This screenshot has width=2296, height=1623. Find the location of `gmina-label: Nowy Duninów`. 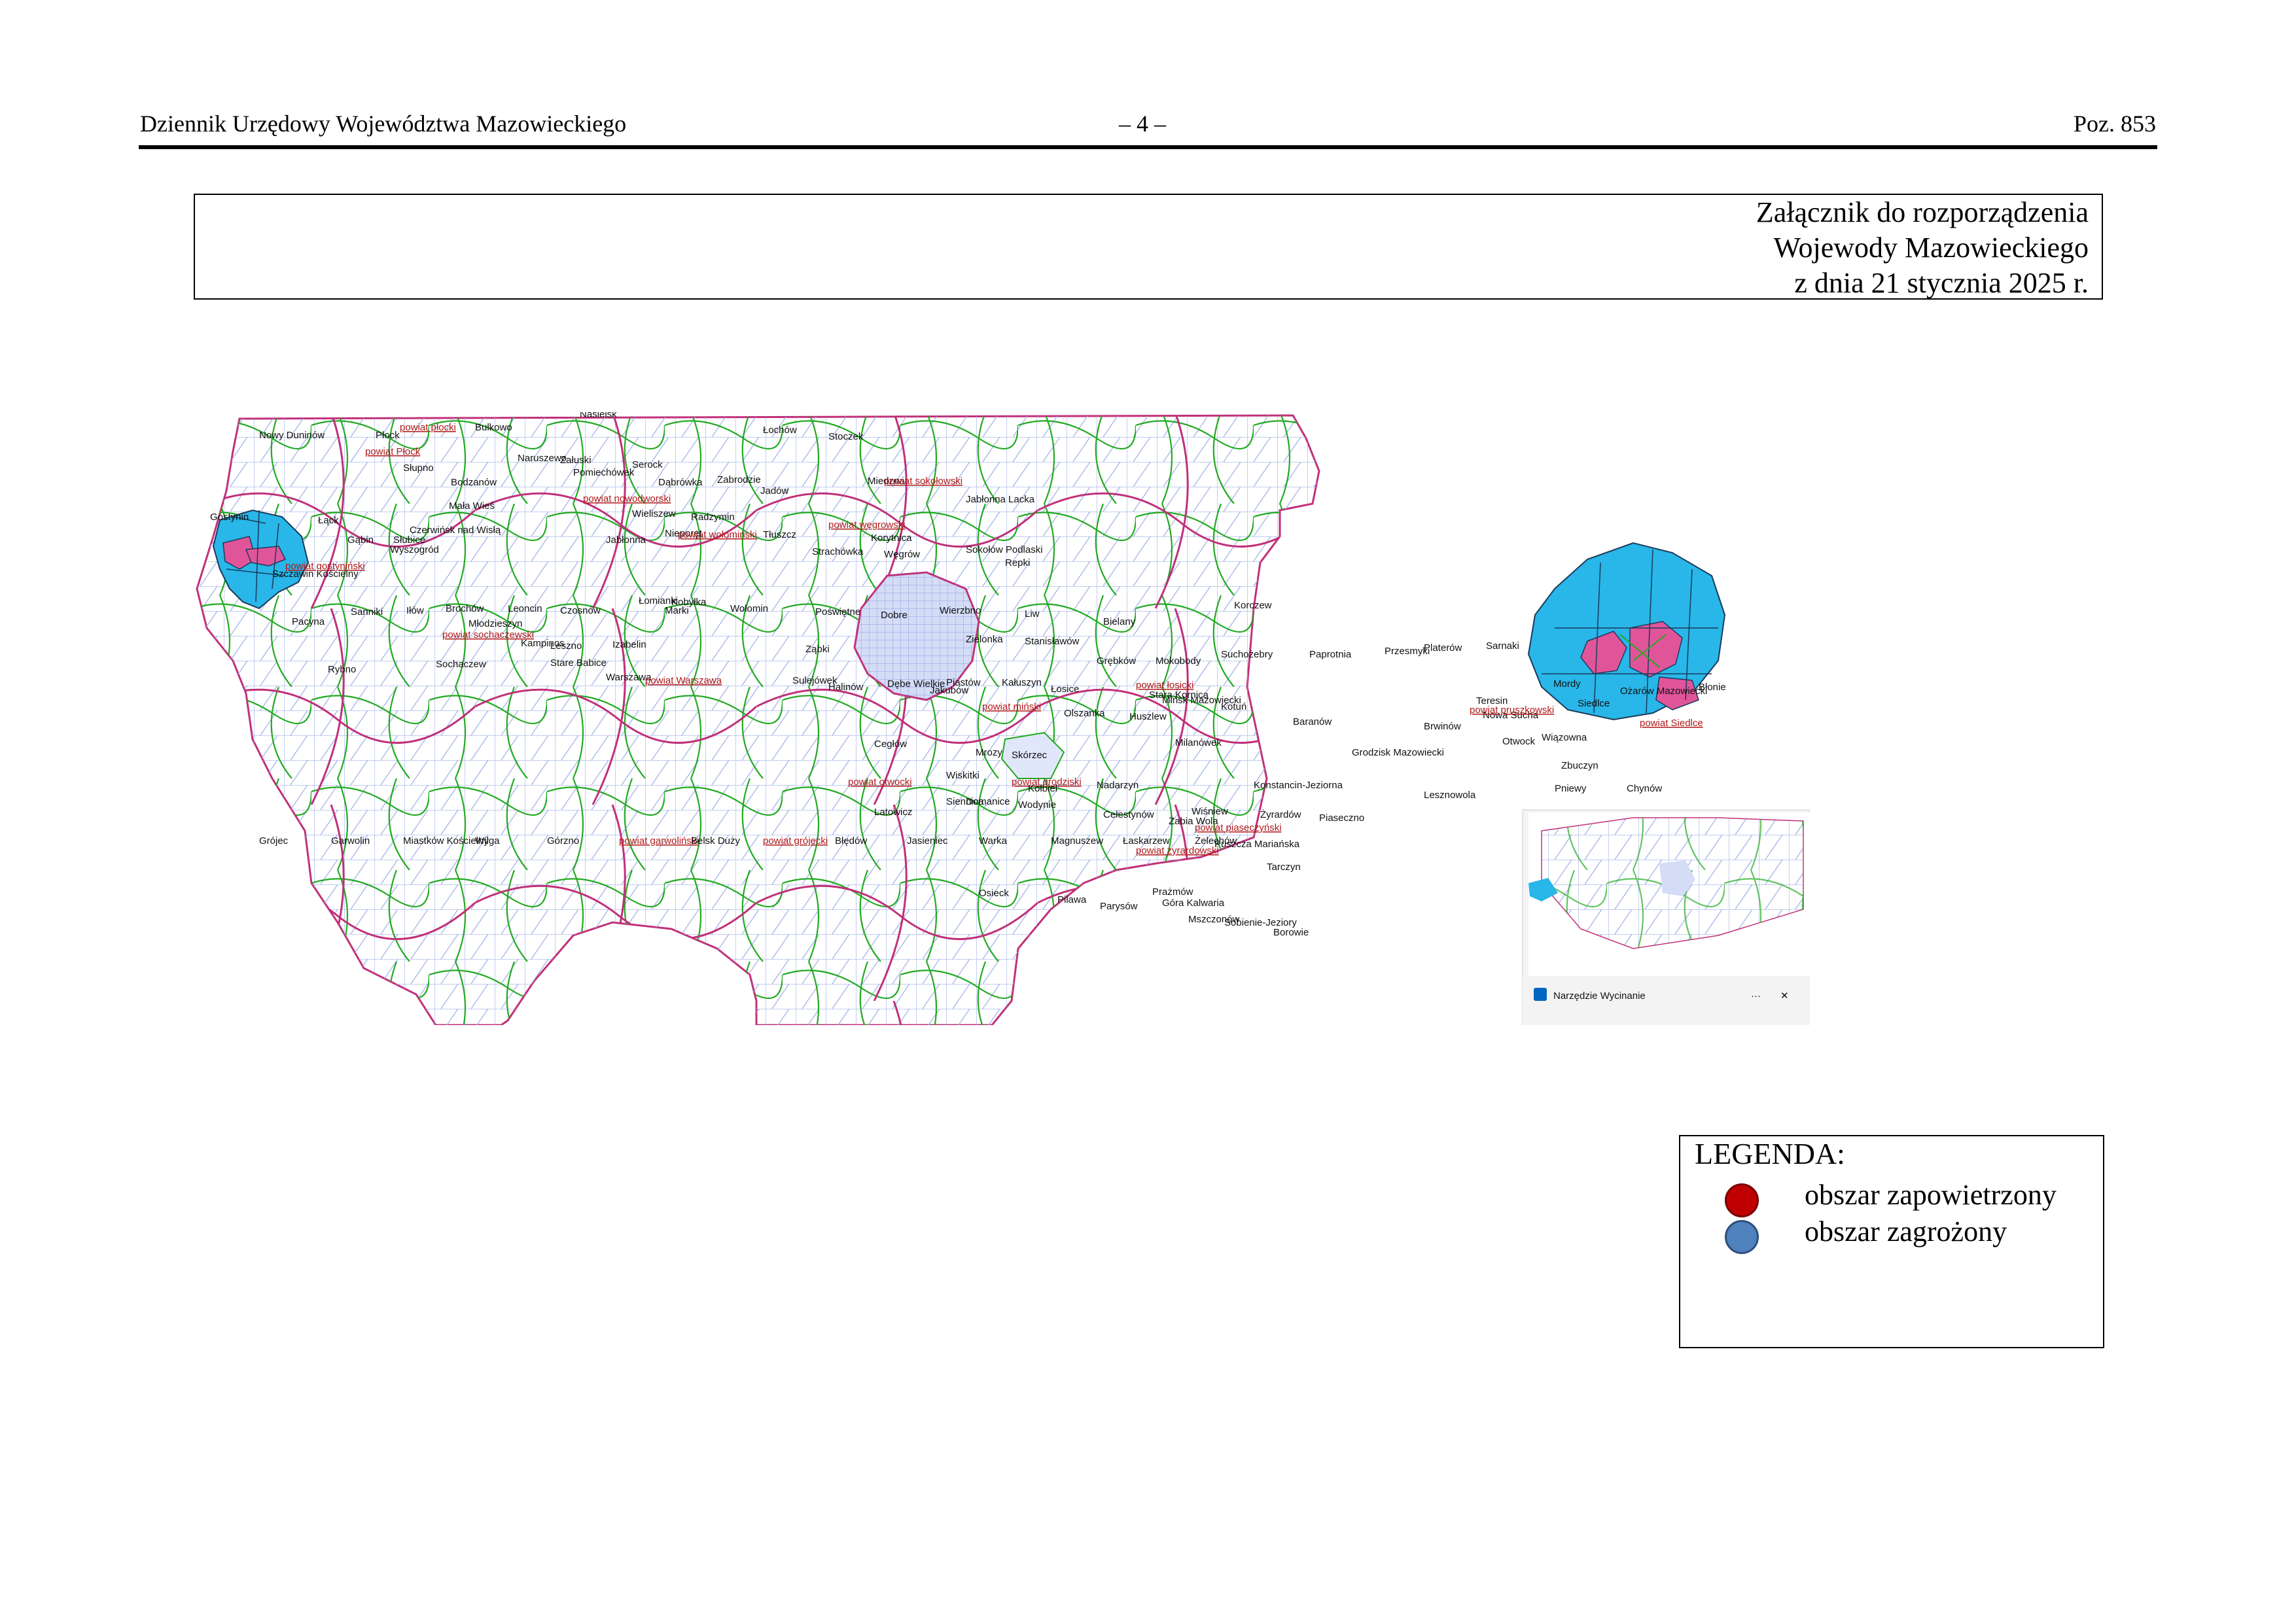

gmina-label: Nowy Duninów is located at coordinates (292, 436).